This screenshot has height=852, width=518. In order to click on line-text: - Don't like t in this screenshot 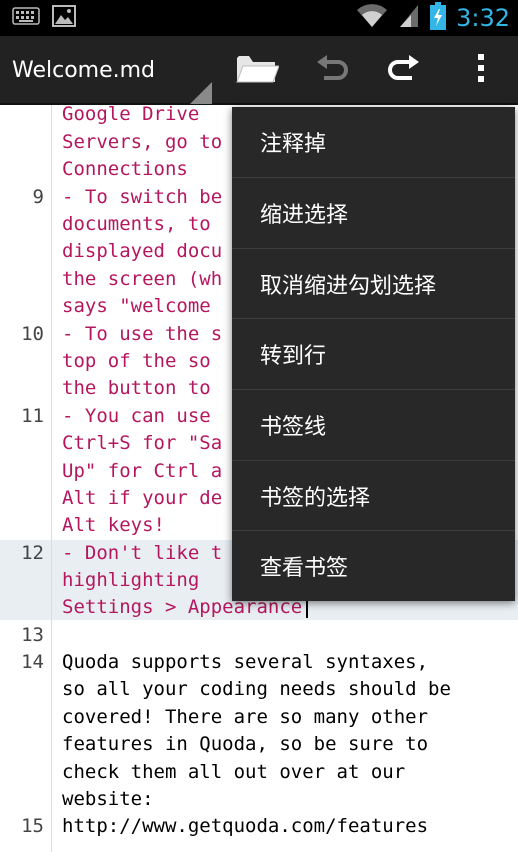, I will do `click(142, 553)`.